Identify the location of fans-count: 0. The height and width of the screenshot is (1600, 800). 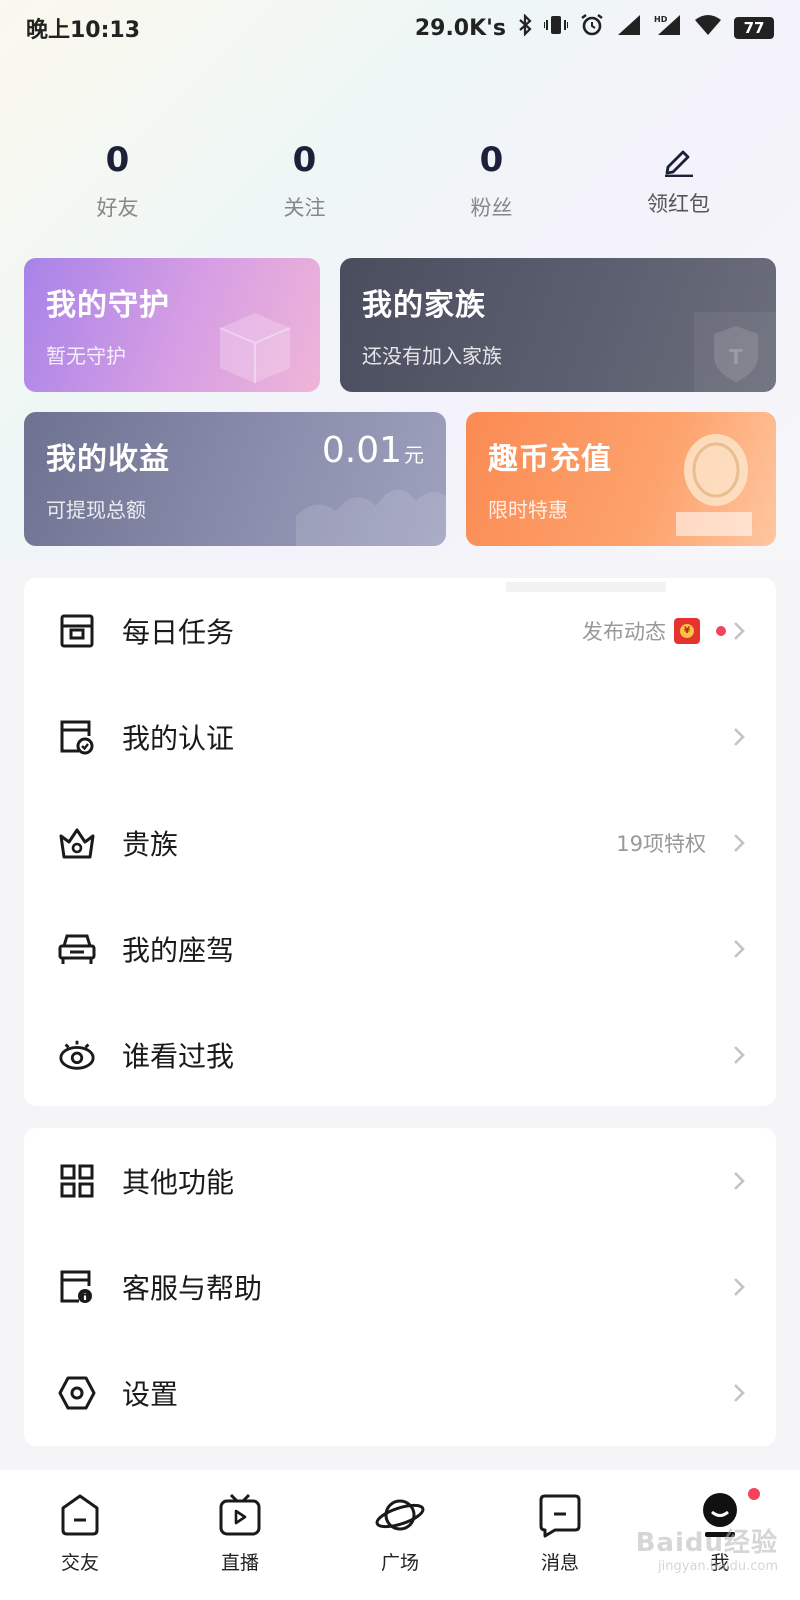
(491, 160).